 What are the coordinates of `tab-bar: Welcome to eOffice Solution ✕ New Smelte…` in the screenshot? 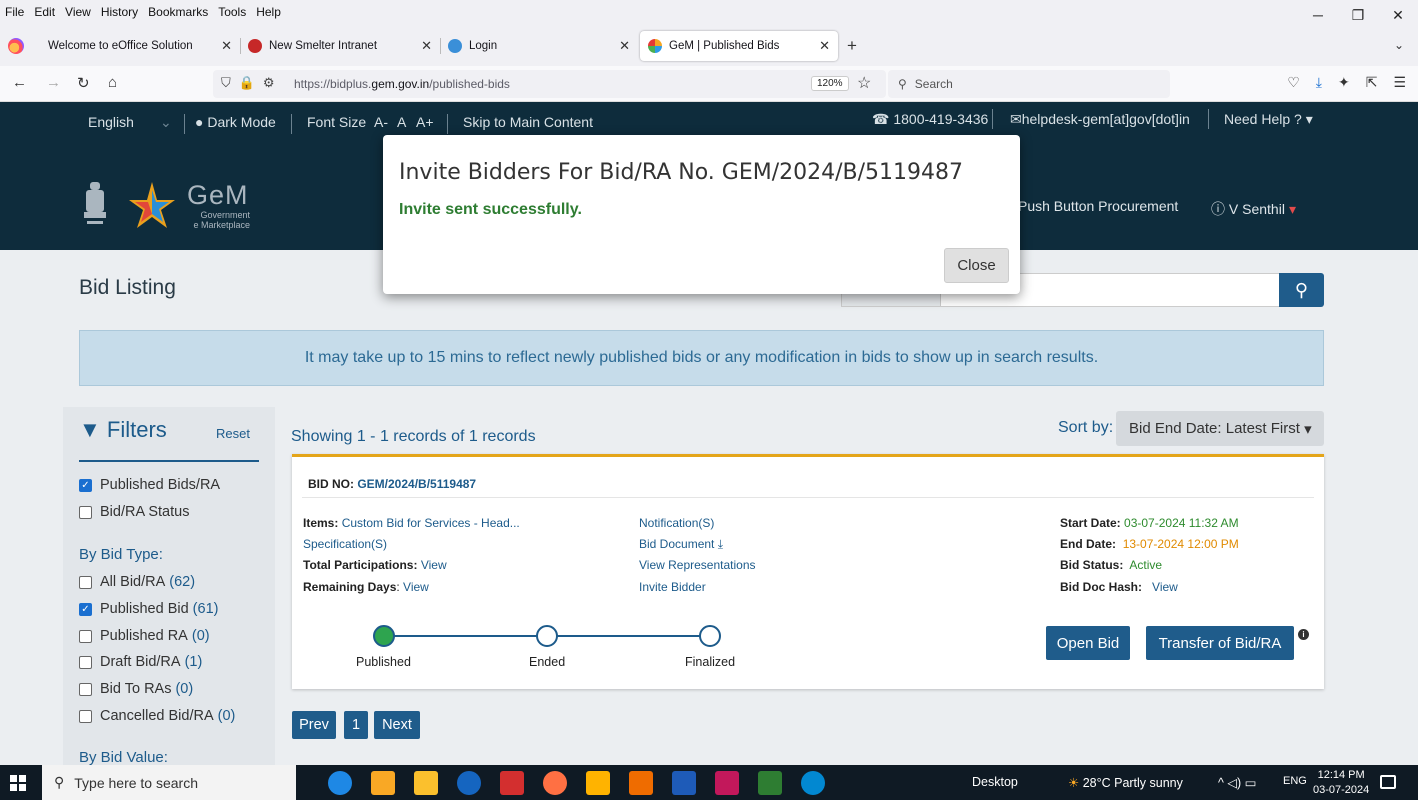 It's located at (709, 45).